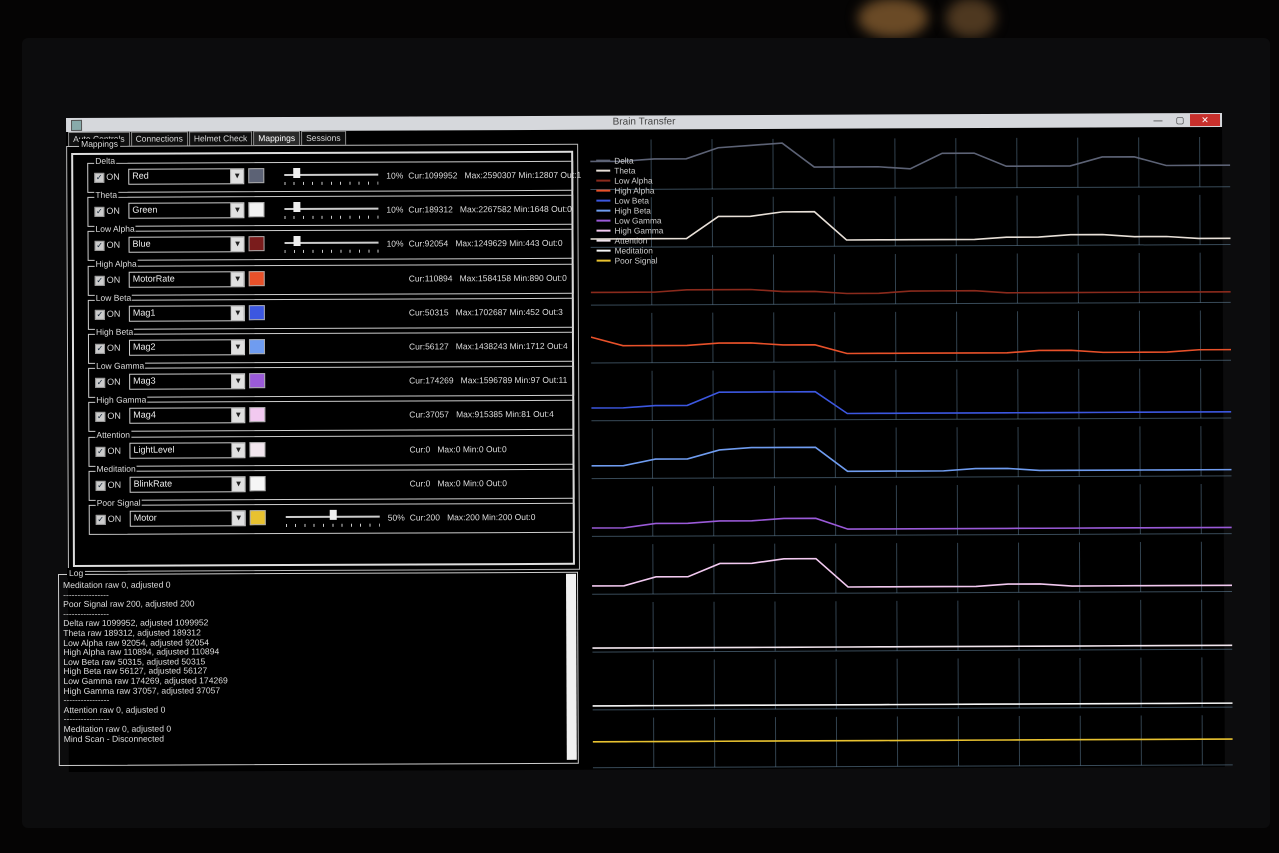  Describe the element at coordinates (187, 450) in the screenshot. I see `output-dropdown: LightLevel ▼` at that location.